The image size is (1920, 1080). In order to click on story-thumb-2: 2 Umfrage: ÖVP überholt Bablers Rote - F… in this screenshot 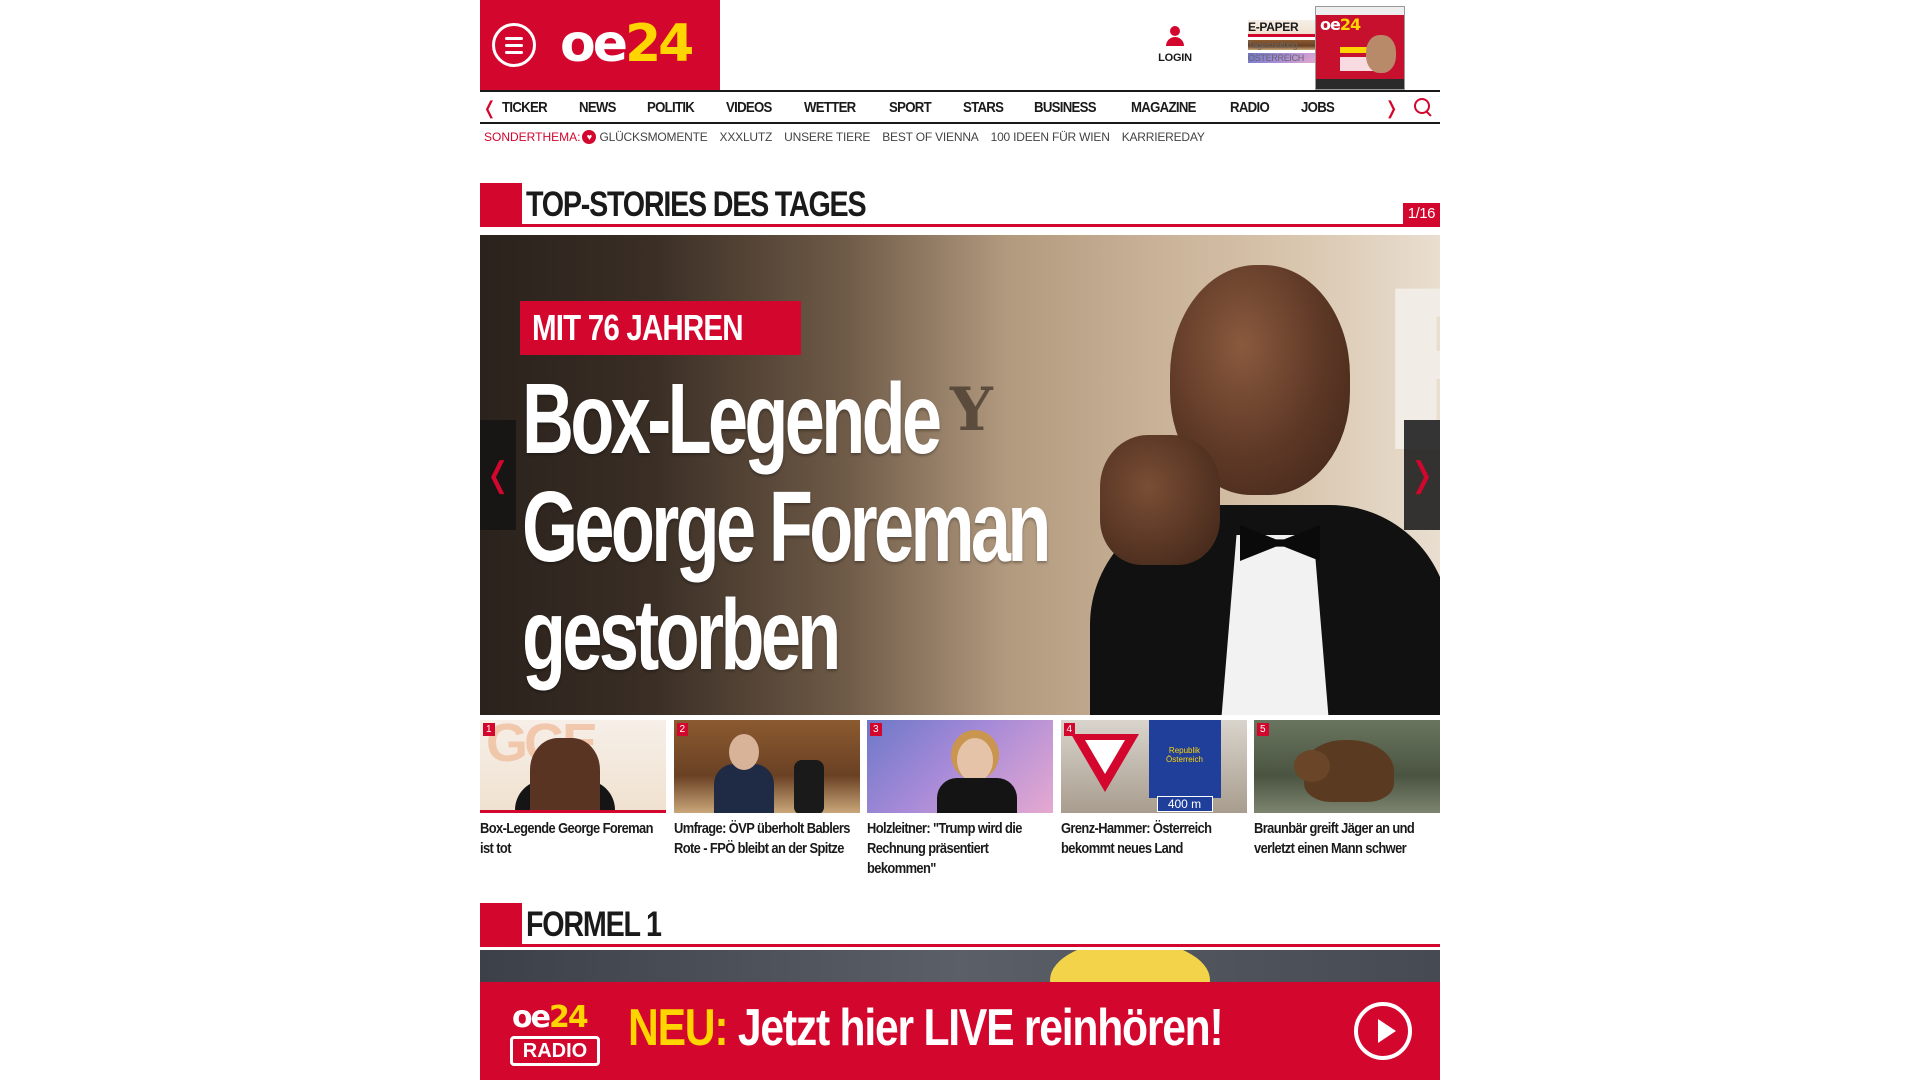, I will do `click(766, 805)`.